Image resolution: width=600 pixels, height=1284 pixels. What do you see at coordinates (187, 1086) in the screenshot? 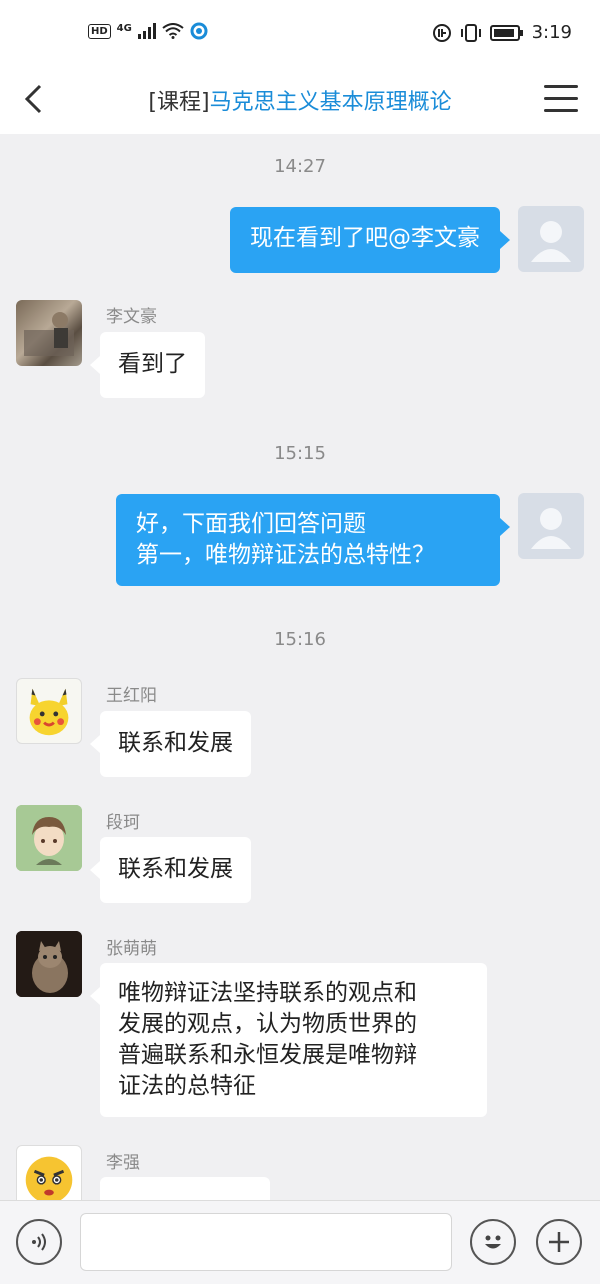
I see `message-line: 证法的总特征` at bounding box center [187, 1086].